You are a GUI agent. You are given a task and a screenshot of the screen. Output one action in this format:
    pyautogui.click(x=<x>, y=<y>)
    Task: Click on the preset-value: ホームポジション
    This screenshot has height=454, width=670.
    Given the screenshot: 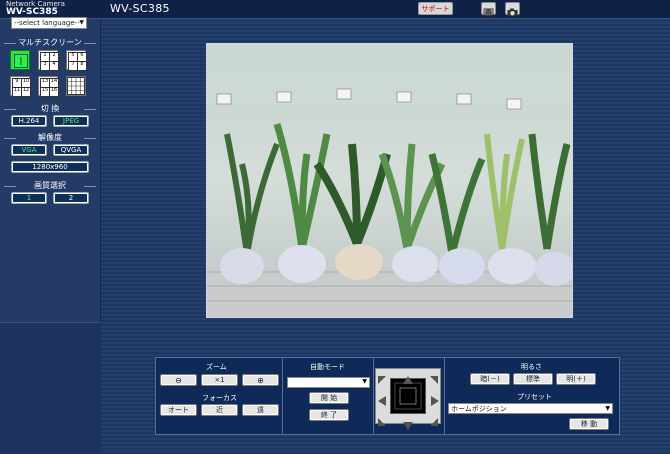 What is the action you would take?
    pyautogui.click(x=479, y=409)
    